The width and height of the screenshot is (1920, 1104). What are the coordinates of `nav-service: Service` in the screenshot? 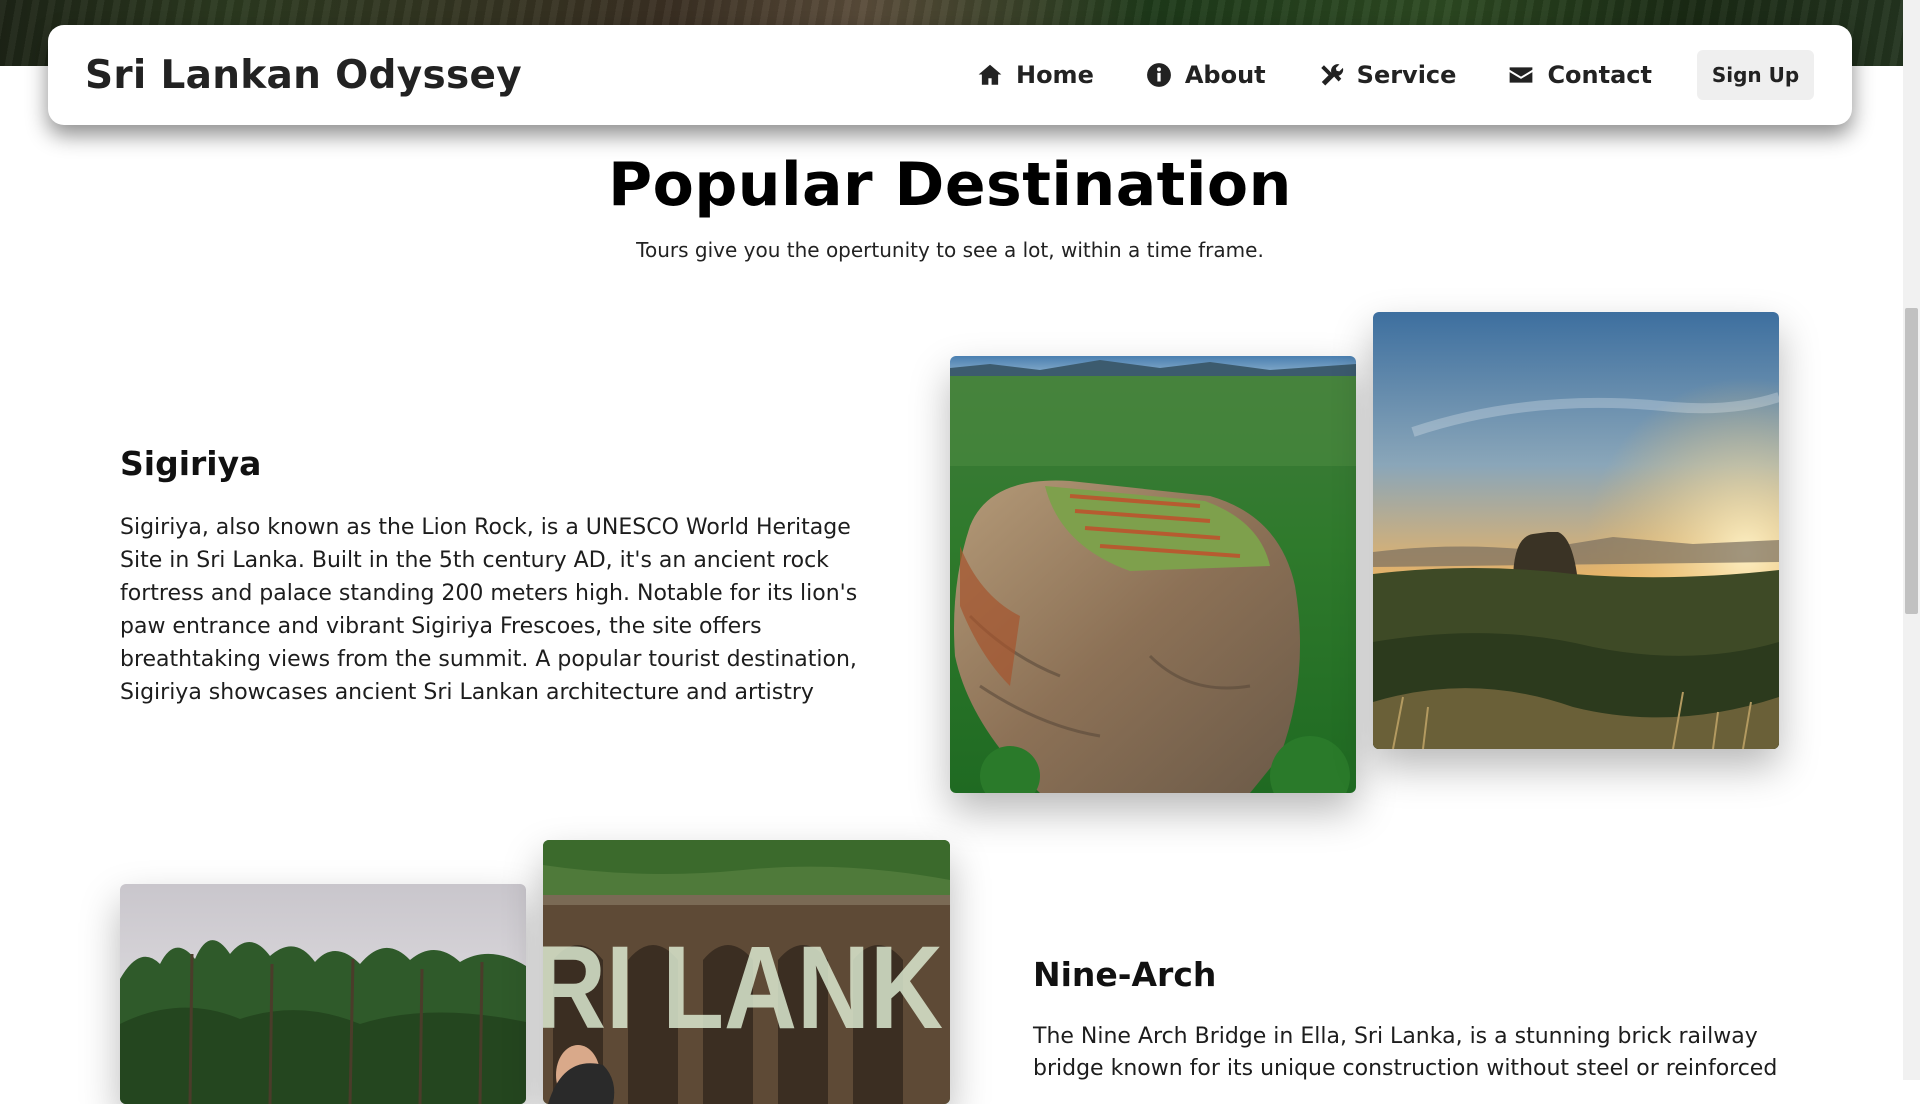 It's located at (1387, 75).